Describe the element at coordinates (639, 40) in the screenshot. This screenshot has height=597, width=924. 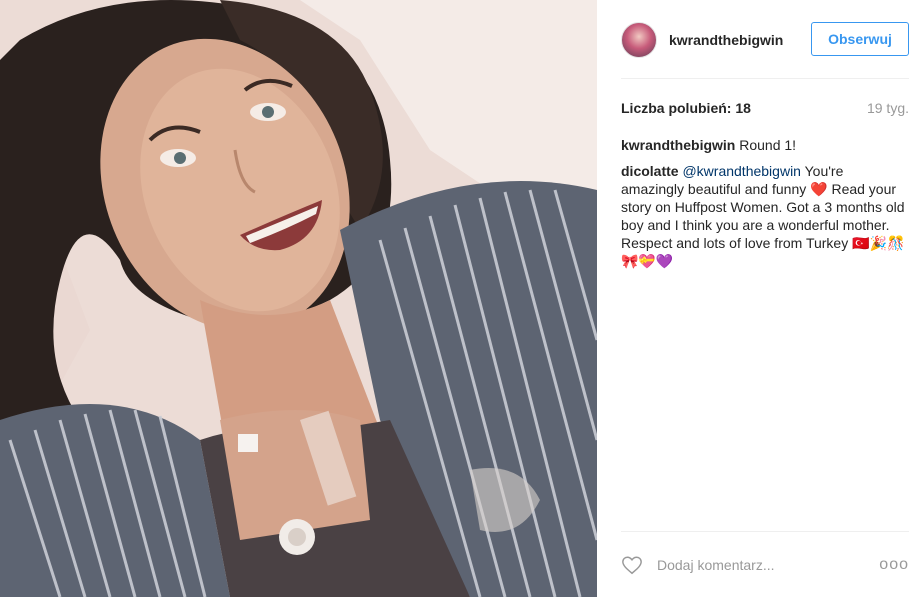
I see `avatar` at that location.